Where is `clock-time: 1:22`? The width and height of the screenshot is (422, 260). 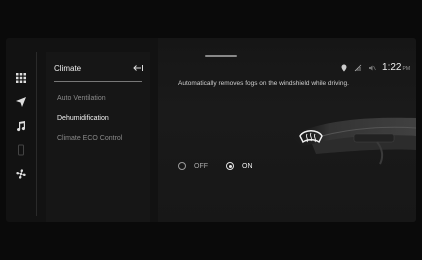 clock-time: 1:22 is located at coordinates (392, 67).